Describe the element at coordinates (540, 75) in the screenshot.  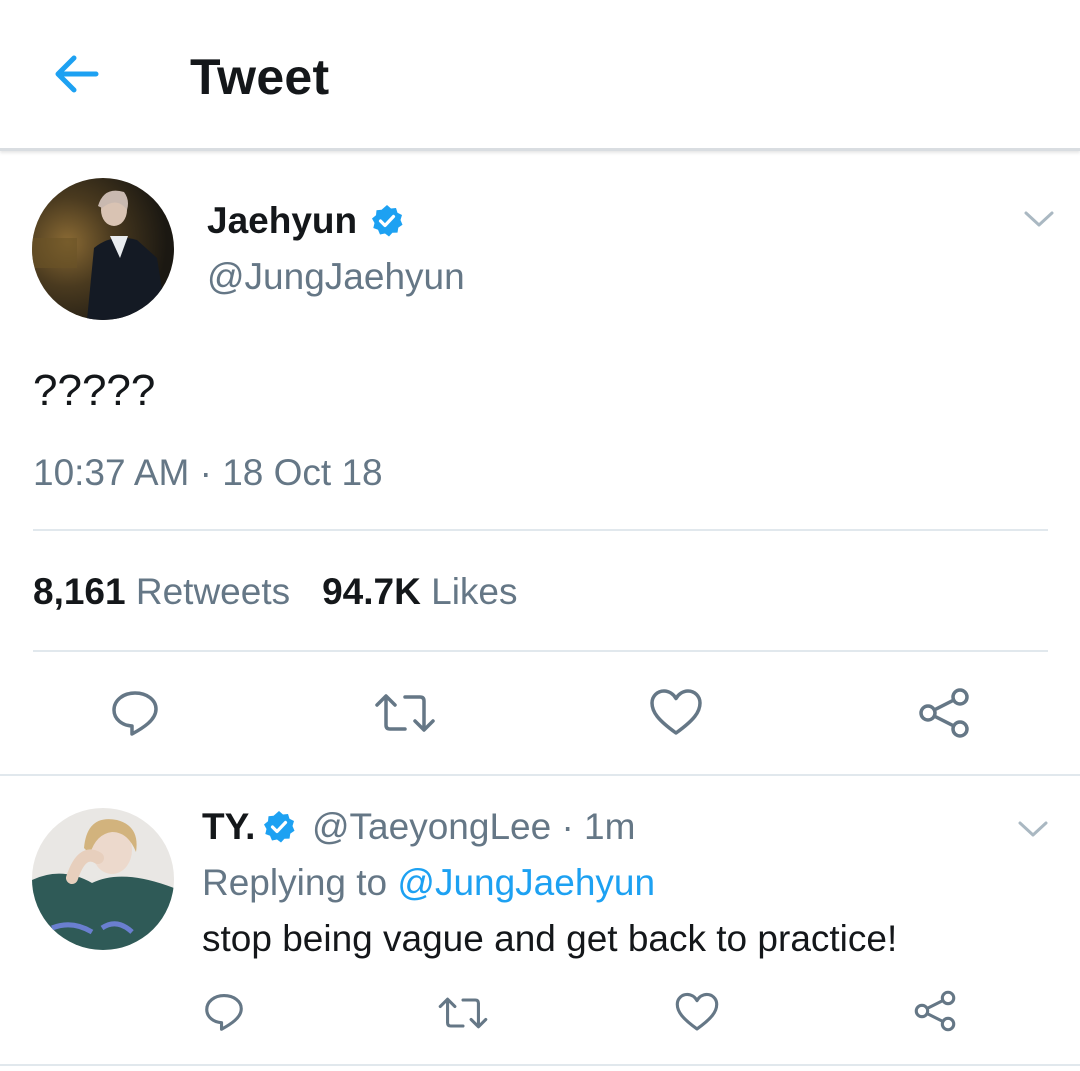
I see `top-app-bar: Tweet` at that location.